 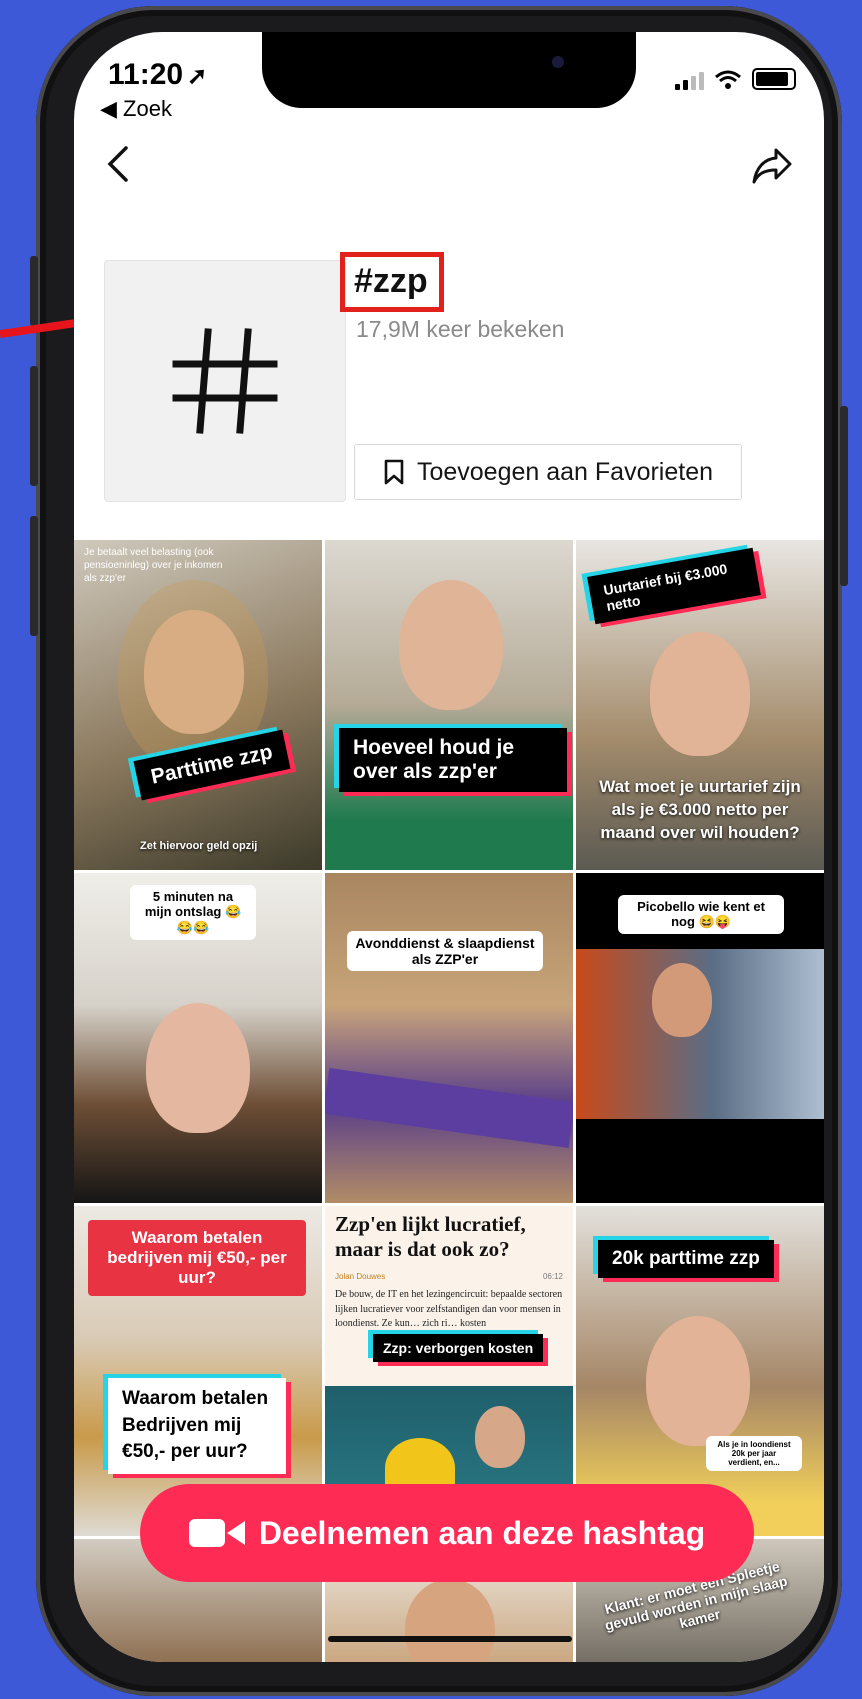 What do you see at coordinates (445, 951) in the screenshot?
I see `video-caption: Avonddienst & slaapdienst als ZZP'er` at bounding box center [445, 951].